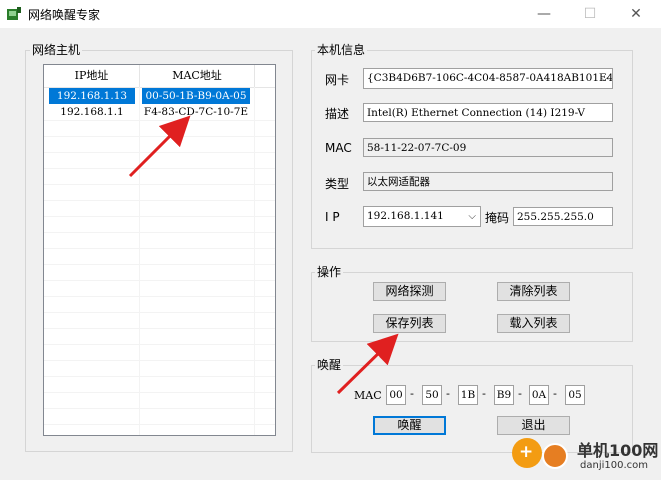  I want to click on wake-group-label: 唤醒, so click(329, 364).